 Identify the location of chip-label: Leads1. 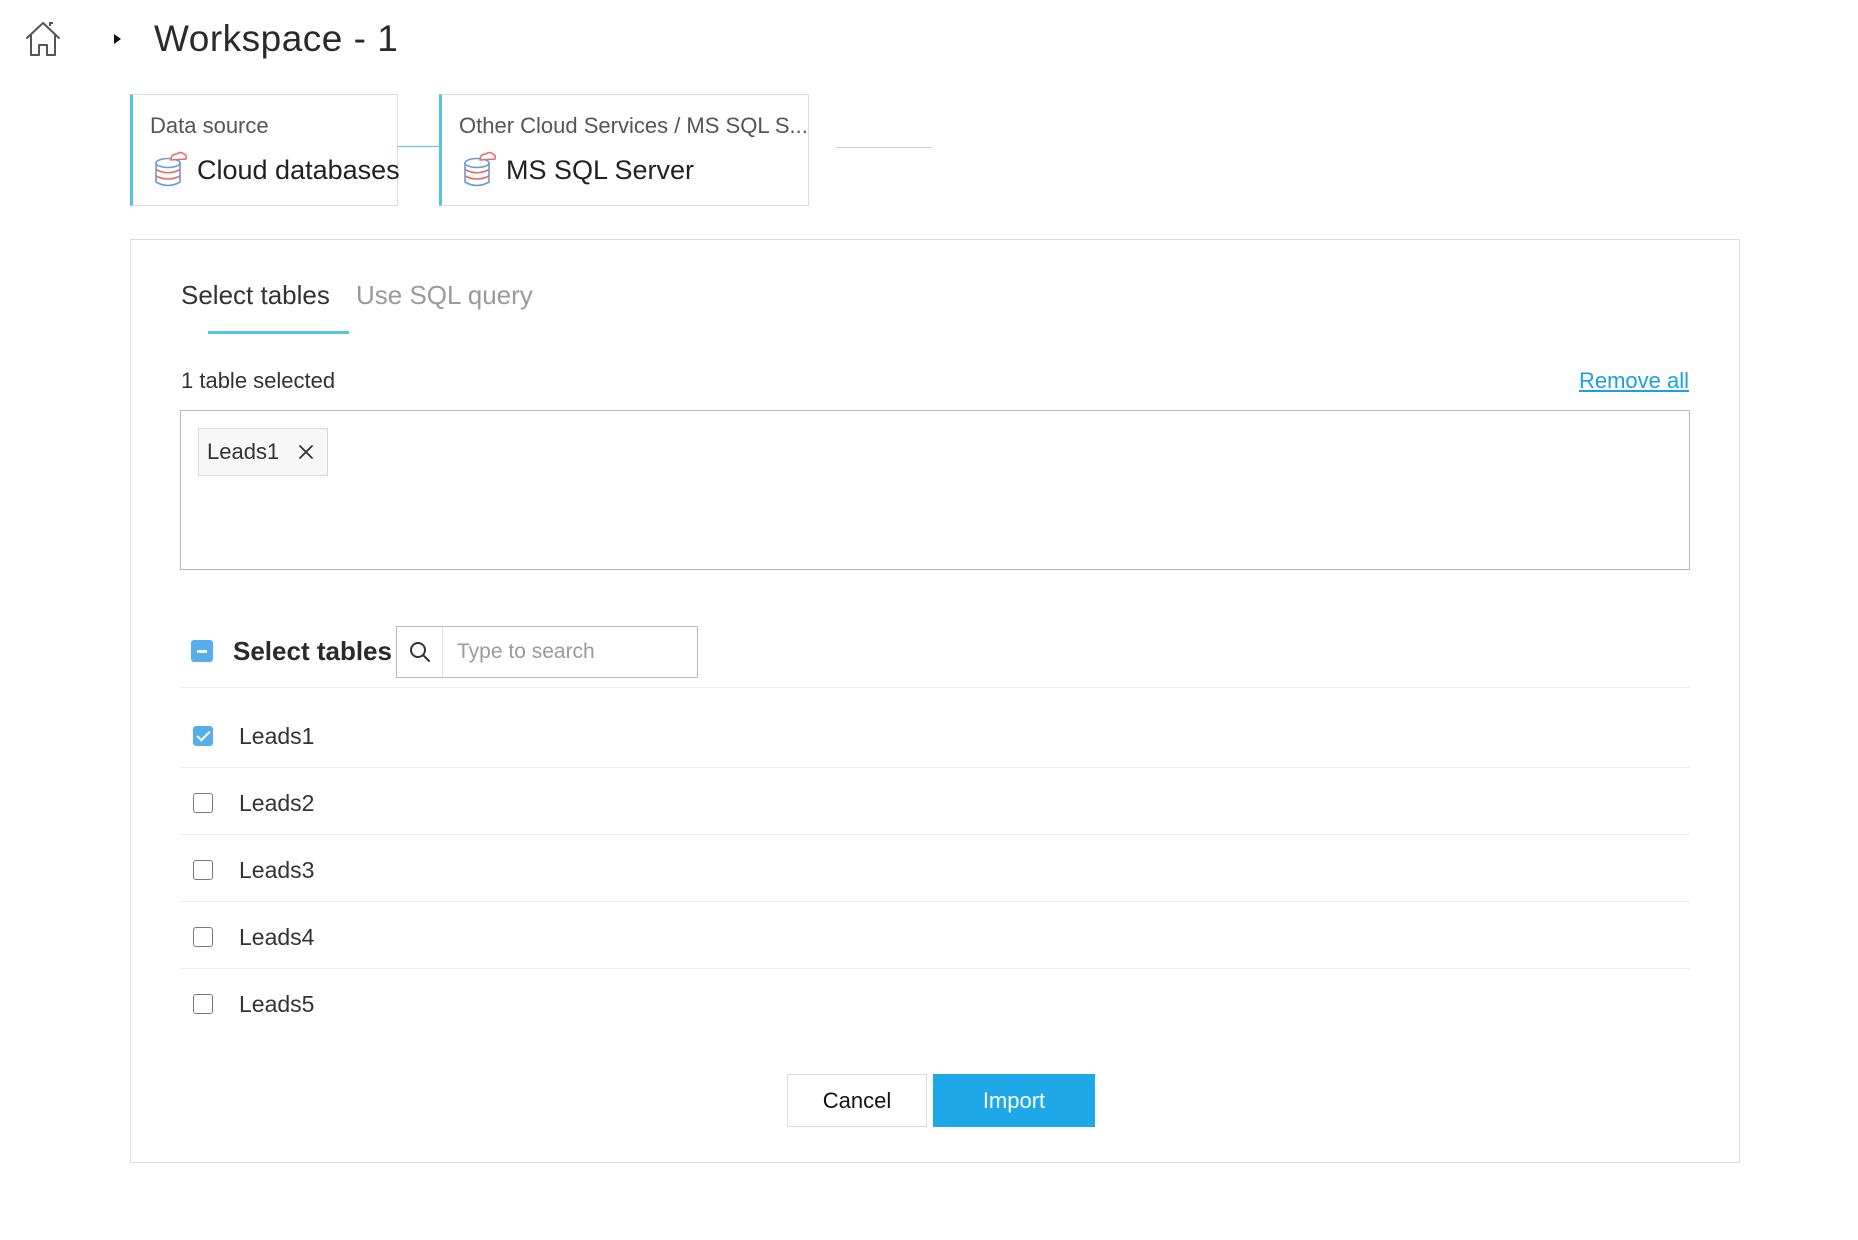
(243, 451).